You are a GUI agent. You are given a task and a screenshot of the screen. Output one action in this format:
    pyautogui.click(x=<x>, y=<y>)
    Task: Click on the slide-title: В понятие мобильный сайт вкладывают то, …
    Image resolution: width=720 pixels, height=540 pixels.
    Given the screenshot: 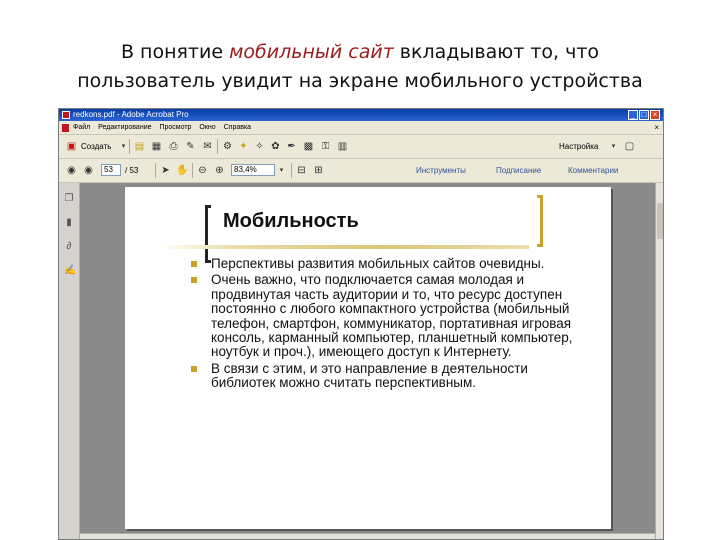 What is the action you would take?
    pyautogui.click(x=360, y=67)
    